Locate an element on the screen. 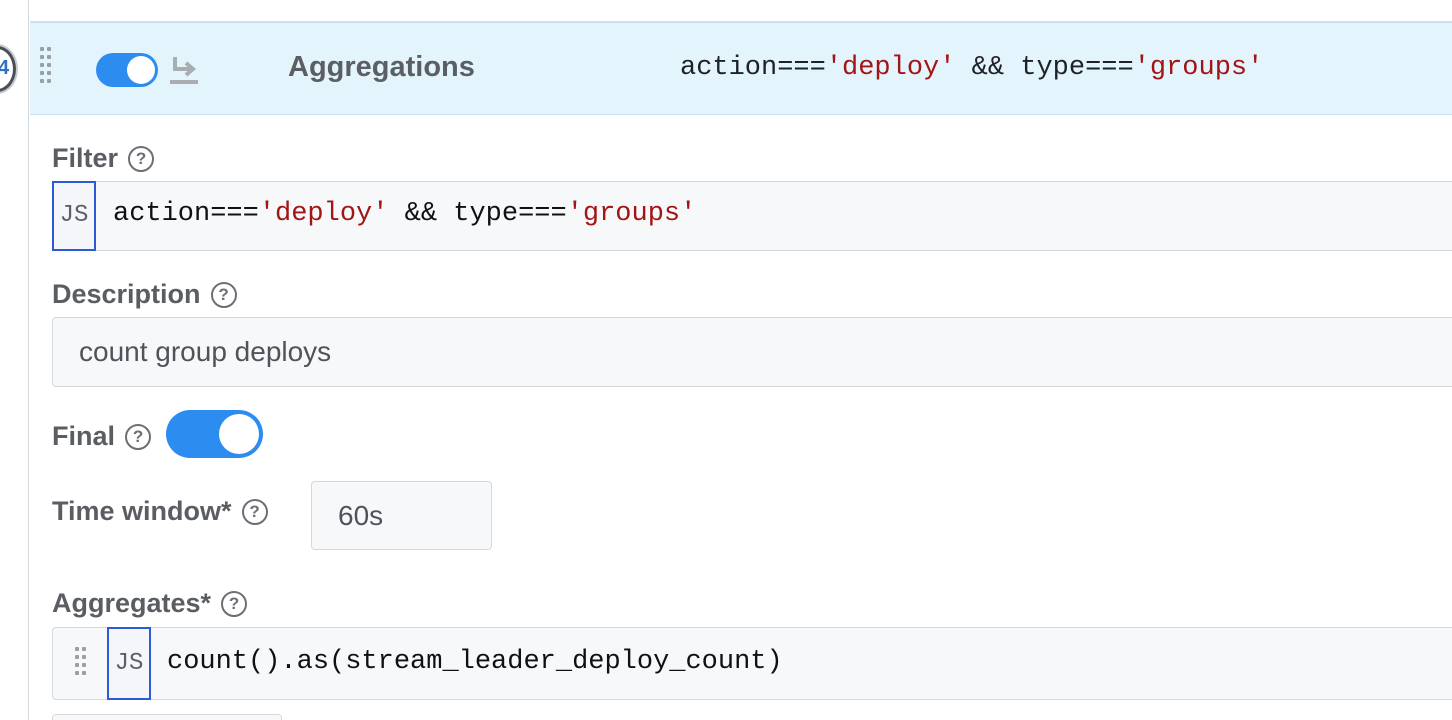 The width and height of the screenshot is (1452, 720). time-window-input: 60s is located at coordinates (401, 515).